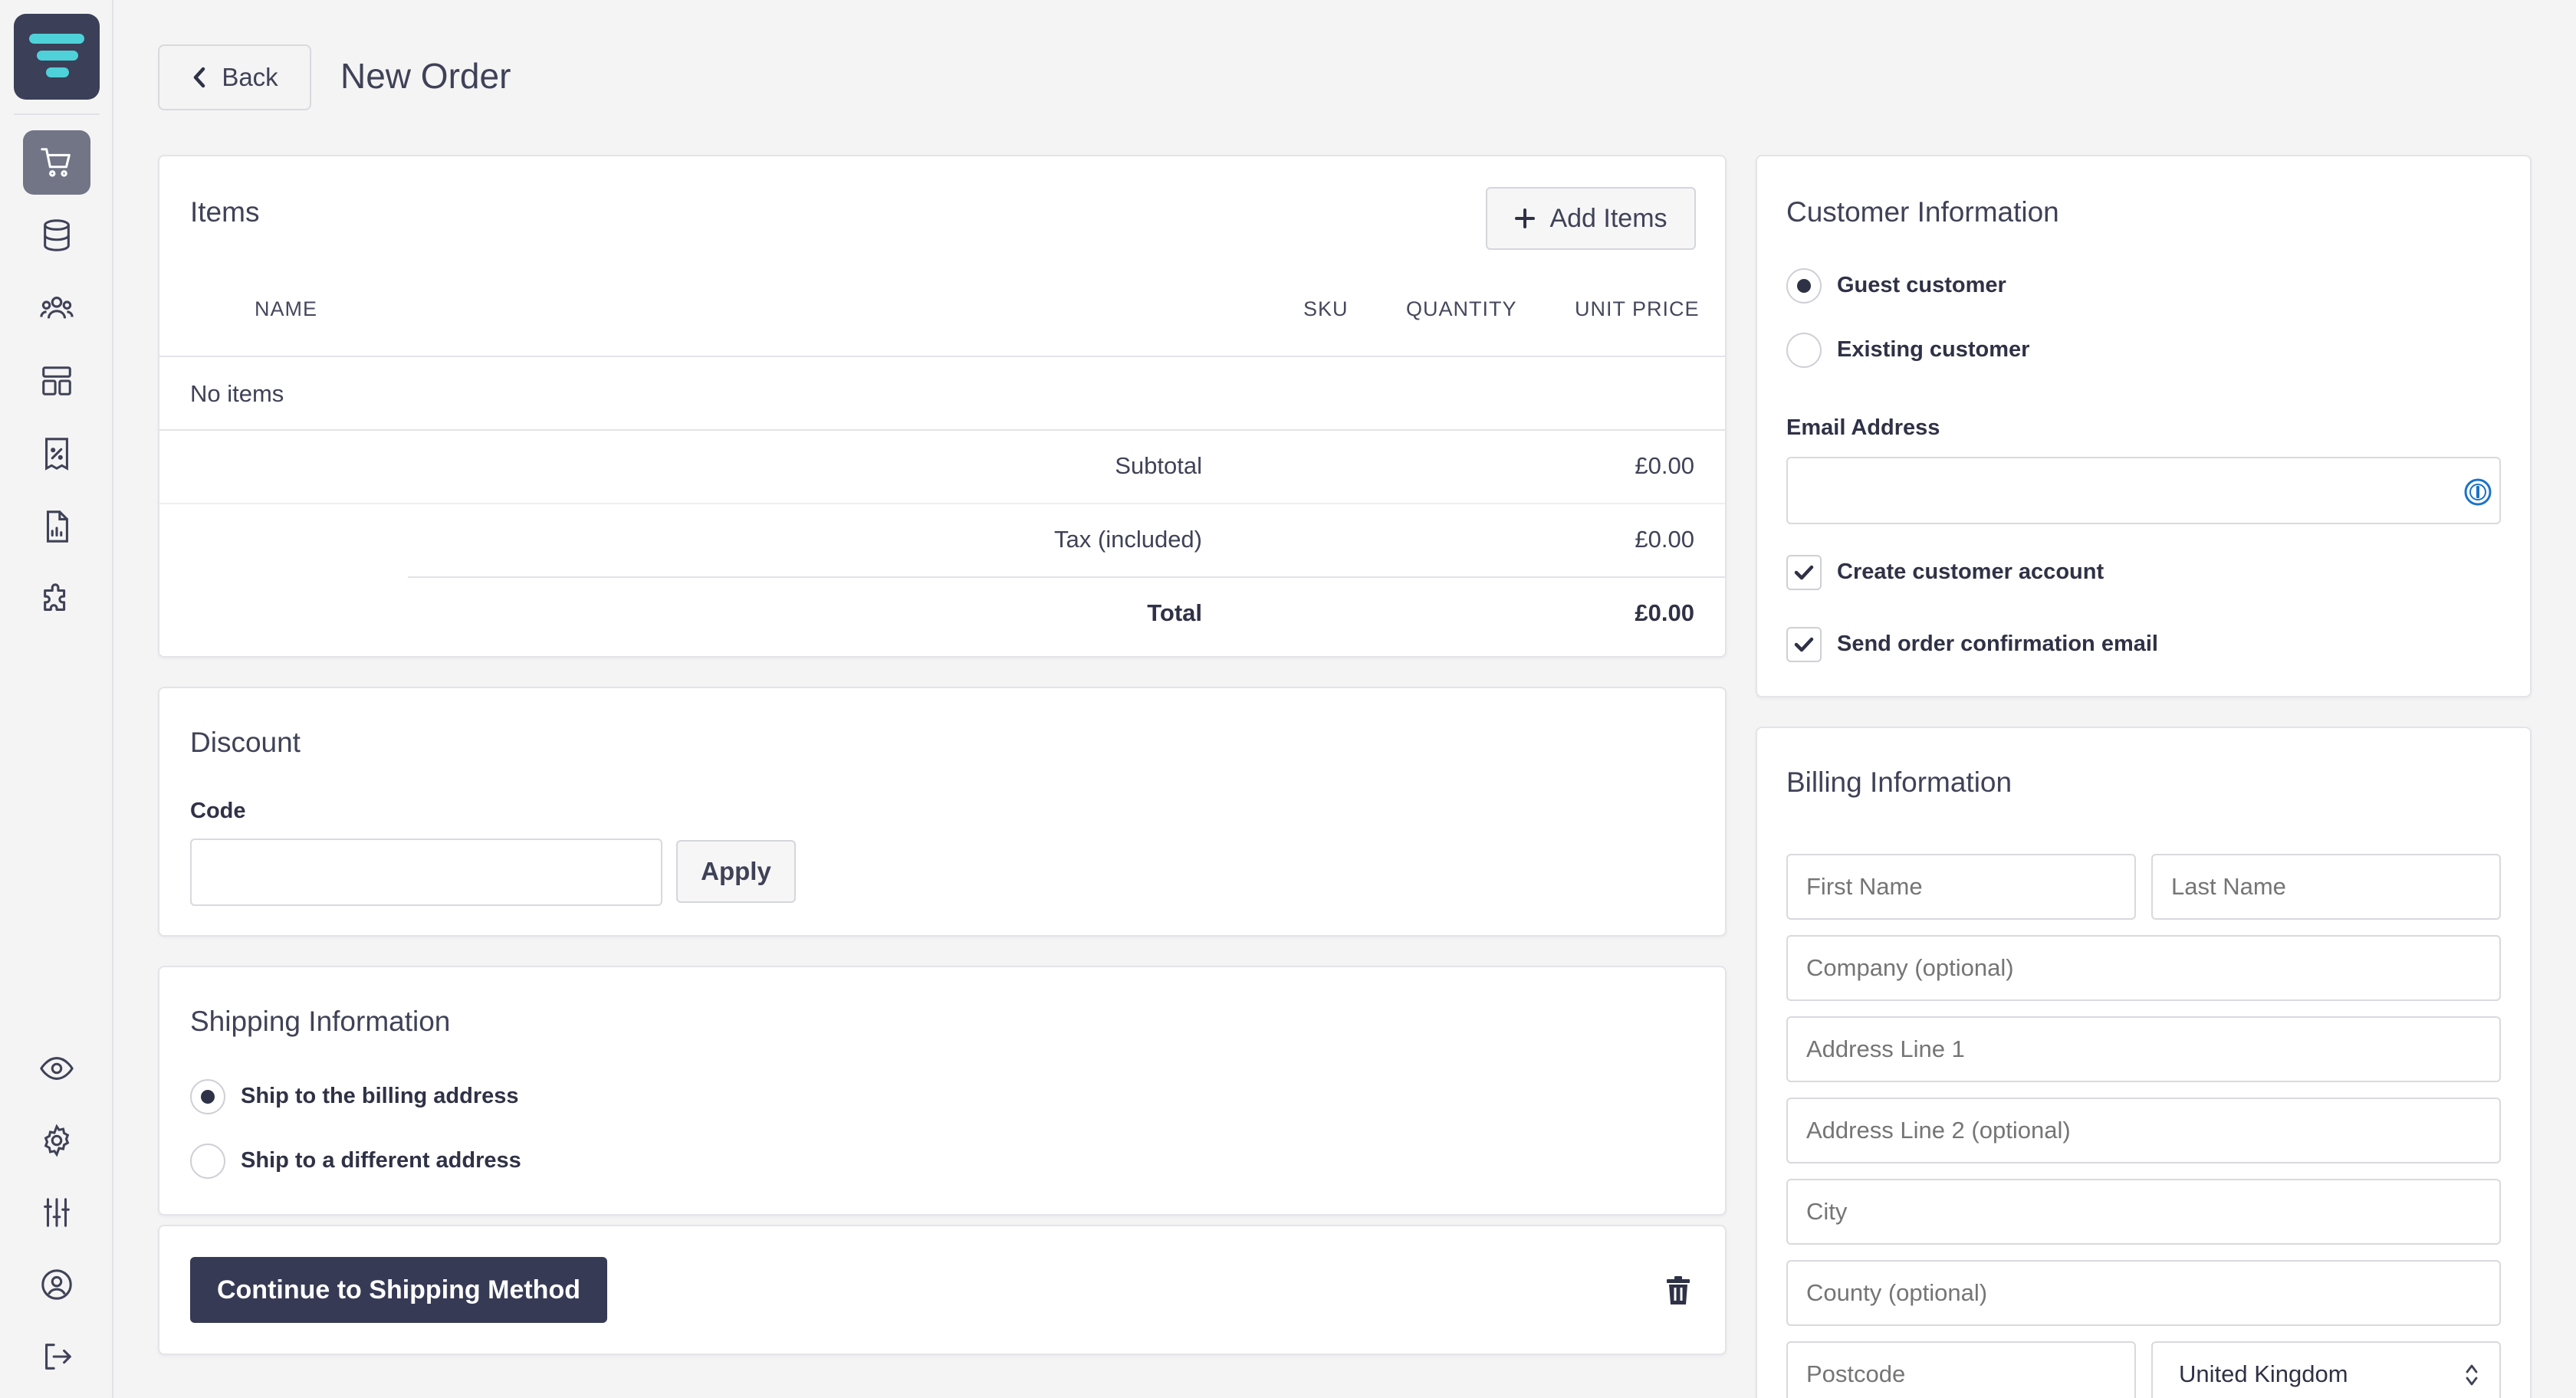  What do you see at coordinates (2144, 490) in the screenshot?
I see `email-input` at bounding box center [2144, 490].